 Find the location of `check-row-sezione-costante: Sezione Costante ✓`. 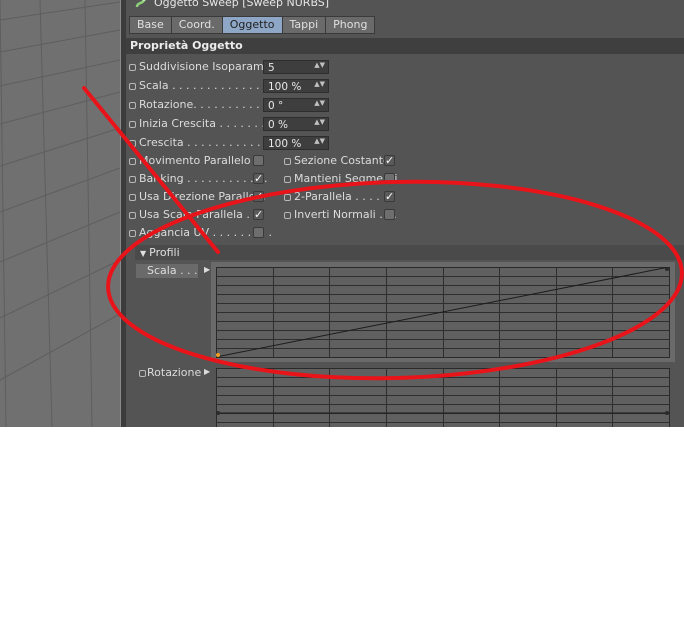

check-row-sezione-costante: Sezione Costante ✓ is located at coordinates (341, 161).